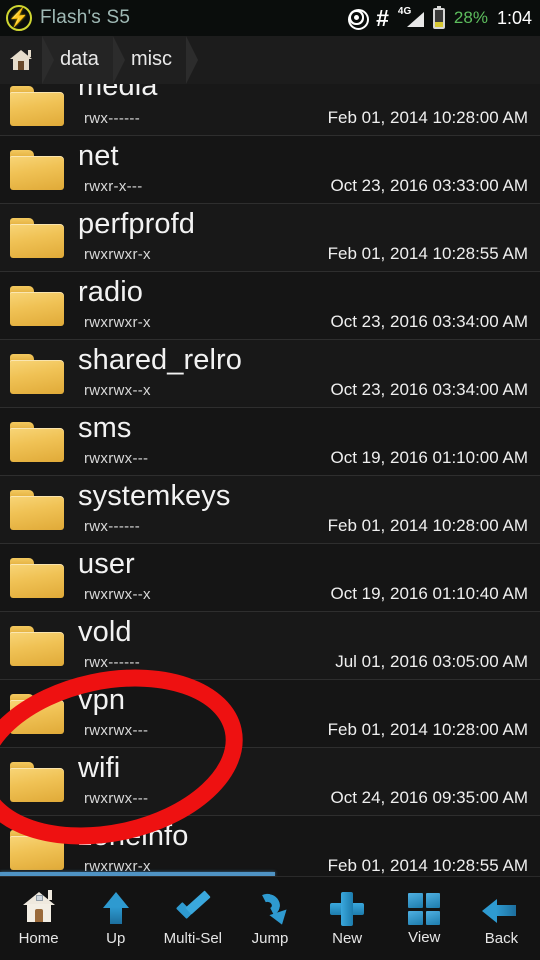 The image size is (540, 960). Describe the element at coordinates (110, 292) in the screenshot. I see `file-name: radio` at that location.